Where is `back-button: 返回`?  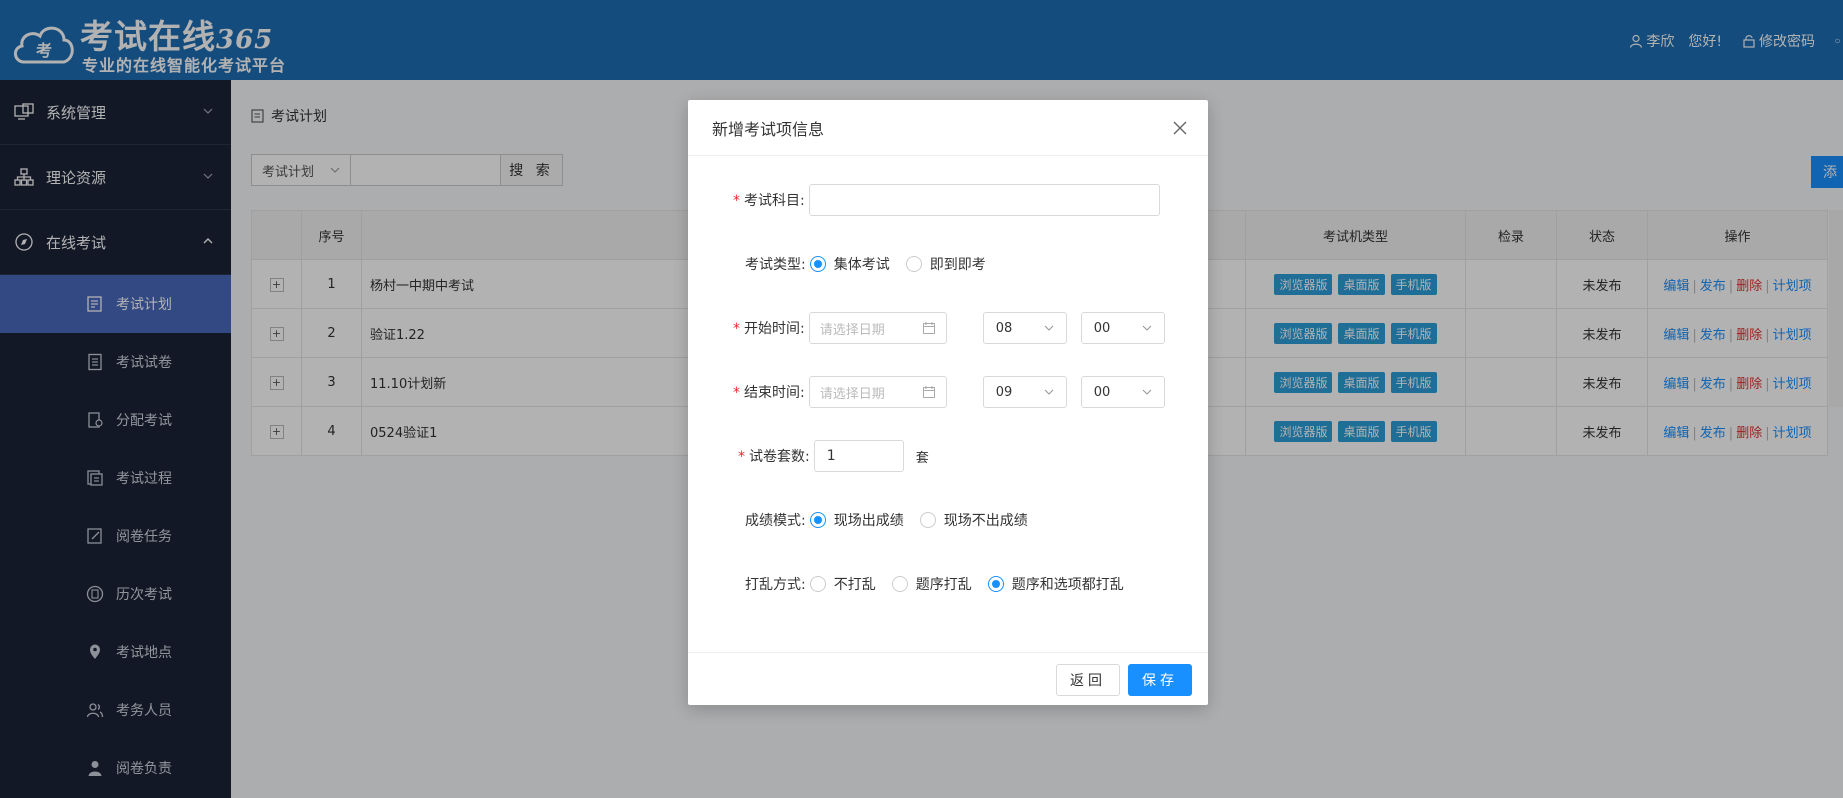
back-button: 返回 is located at coordinates (1088, 680).